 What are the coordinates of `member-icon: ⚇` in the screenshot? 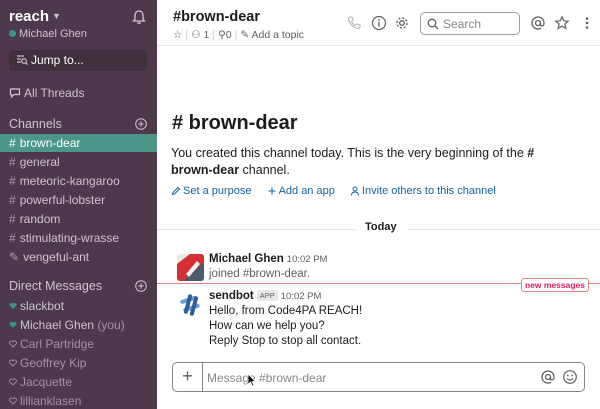 It's located at (196, 35).